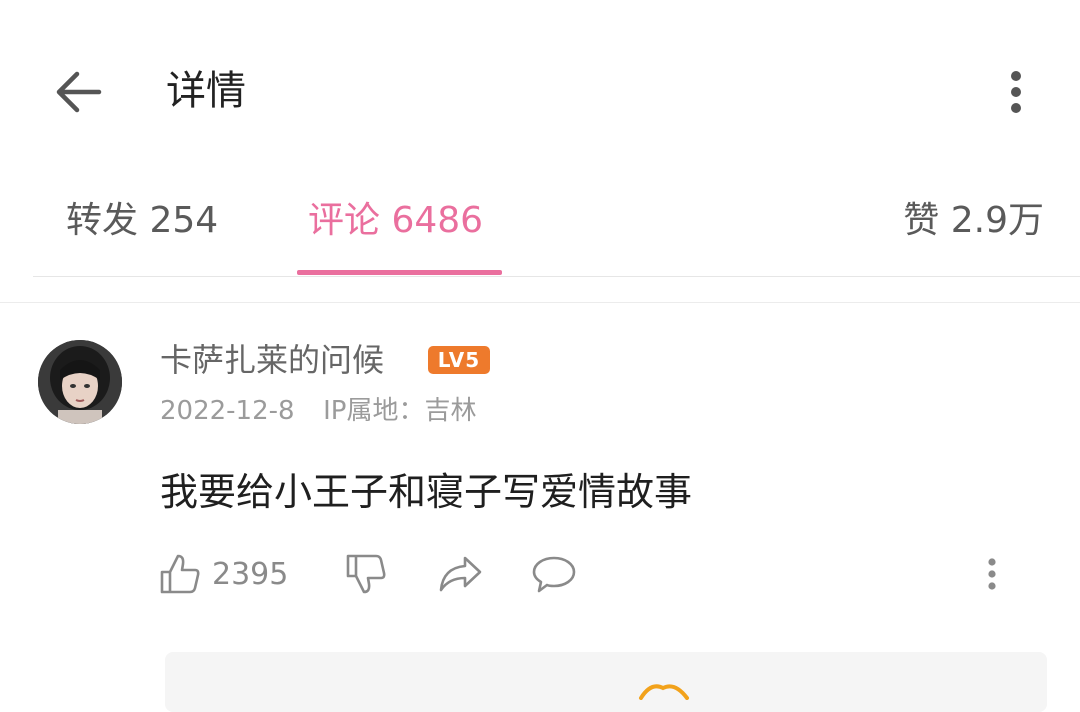 This screenshot has width=1080, height=712. What do you see at coordinates (180, 574) in the screenshot?
I see `thumbs-up-icon` at bounding box center [180, 574].